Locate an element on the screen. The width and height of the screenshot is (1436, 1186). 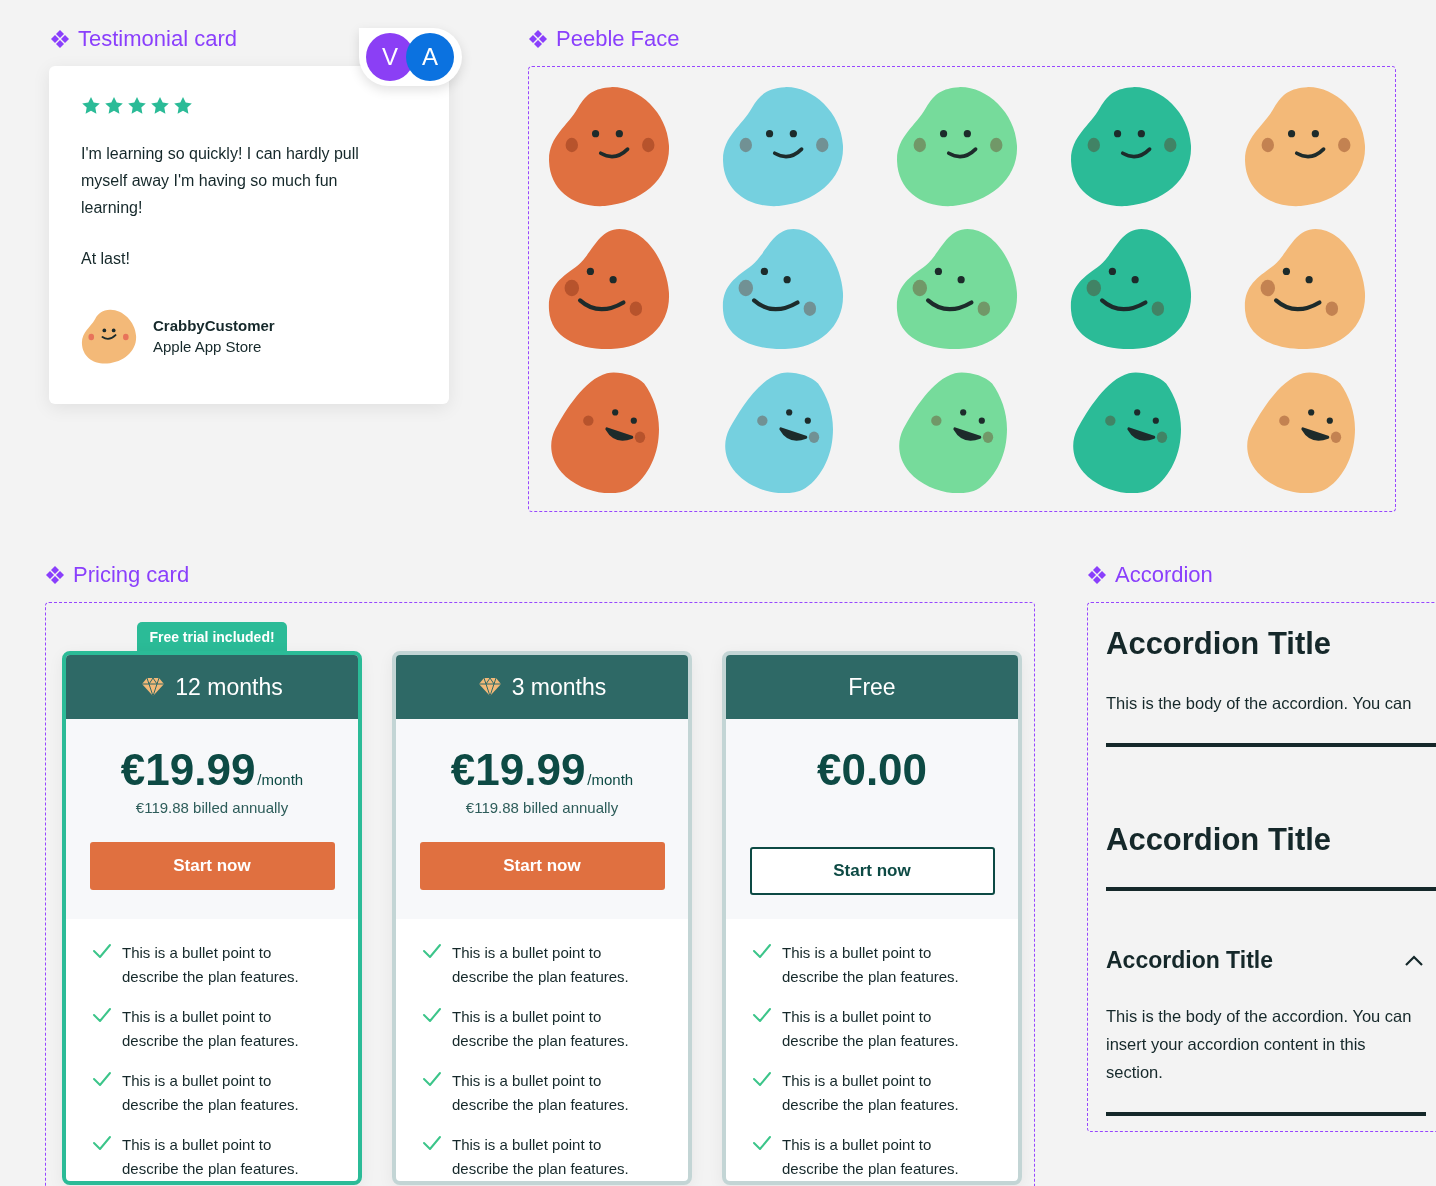
plan-title: 12 months is located at coordinates (229, 687).